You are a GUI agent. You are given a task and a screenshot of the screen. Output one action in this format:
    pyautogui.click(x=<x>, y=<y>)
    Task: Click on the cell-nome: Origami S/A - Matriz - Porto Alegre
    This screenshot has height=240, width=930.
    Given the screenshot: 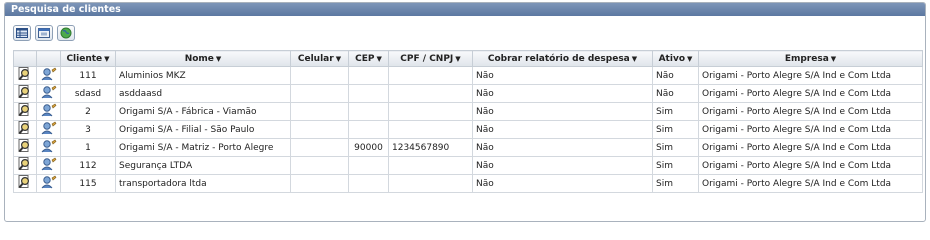 What is the action you would take?
    pyautogui.click(x=203, y=147)
    